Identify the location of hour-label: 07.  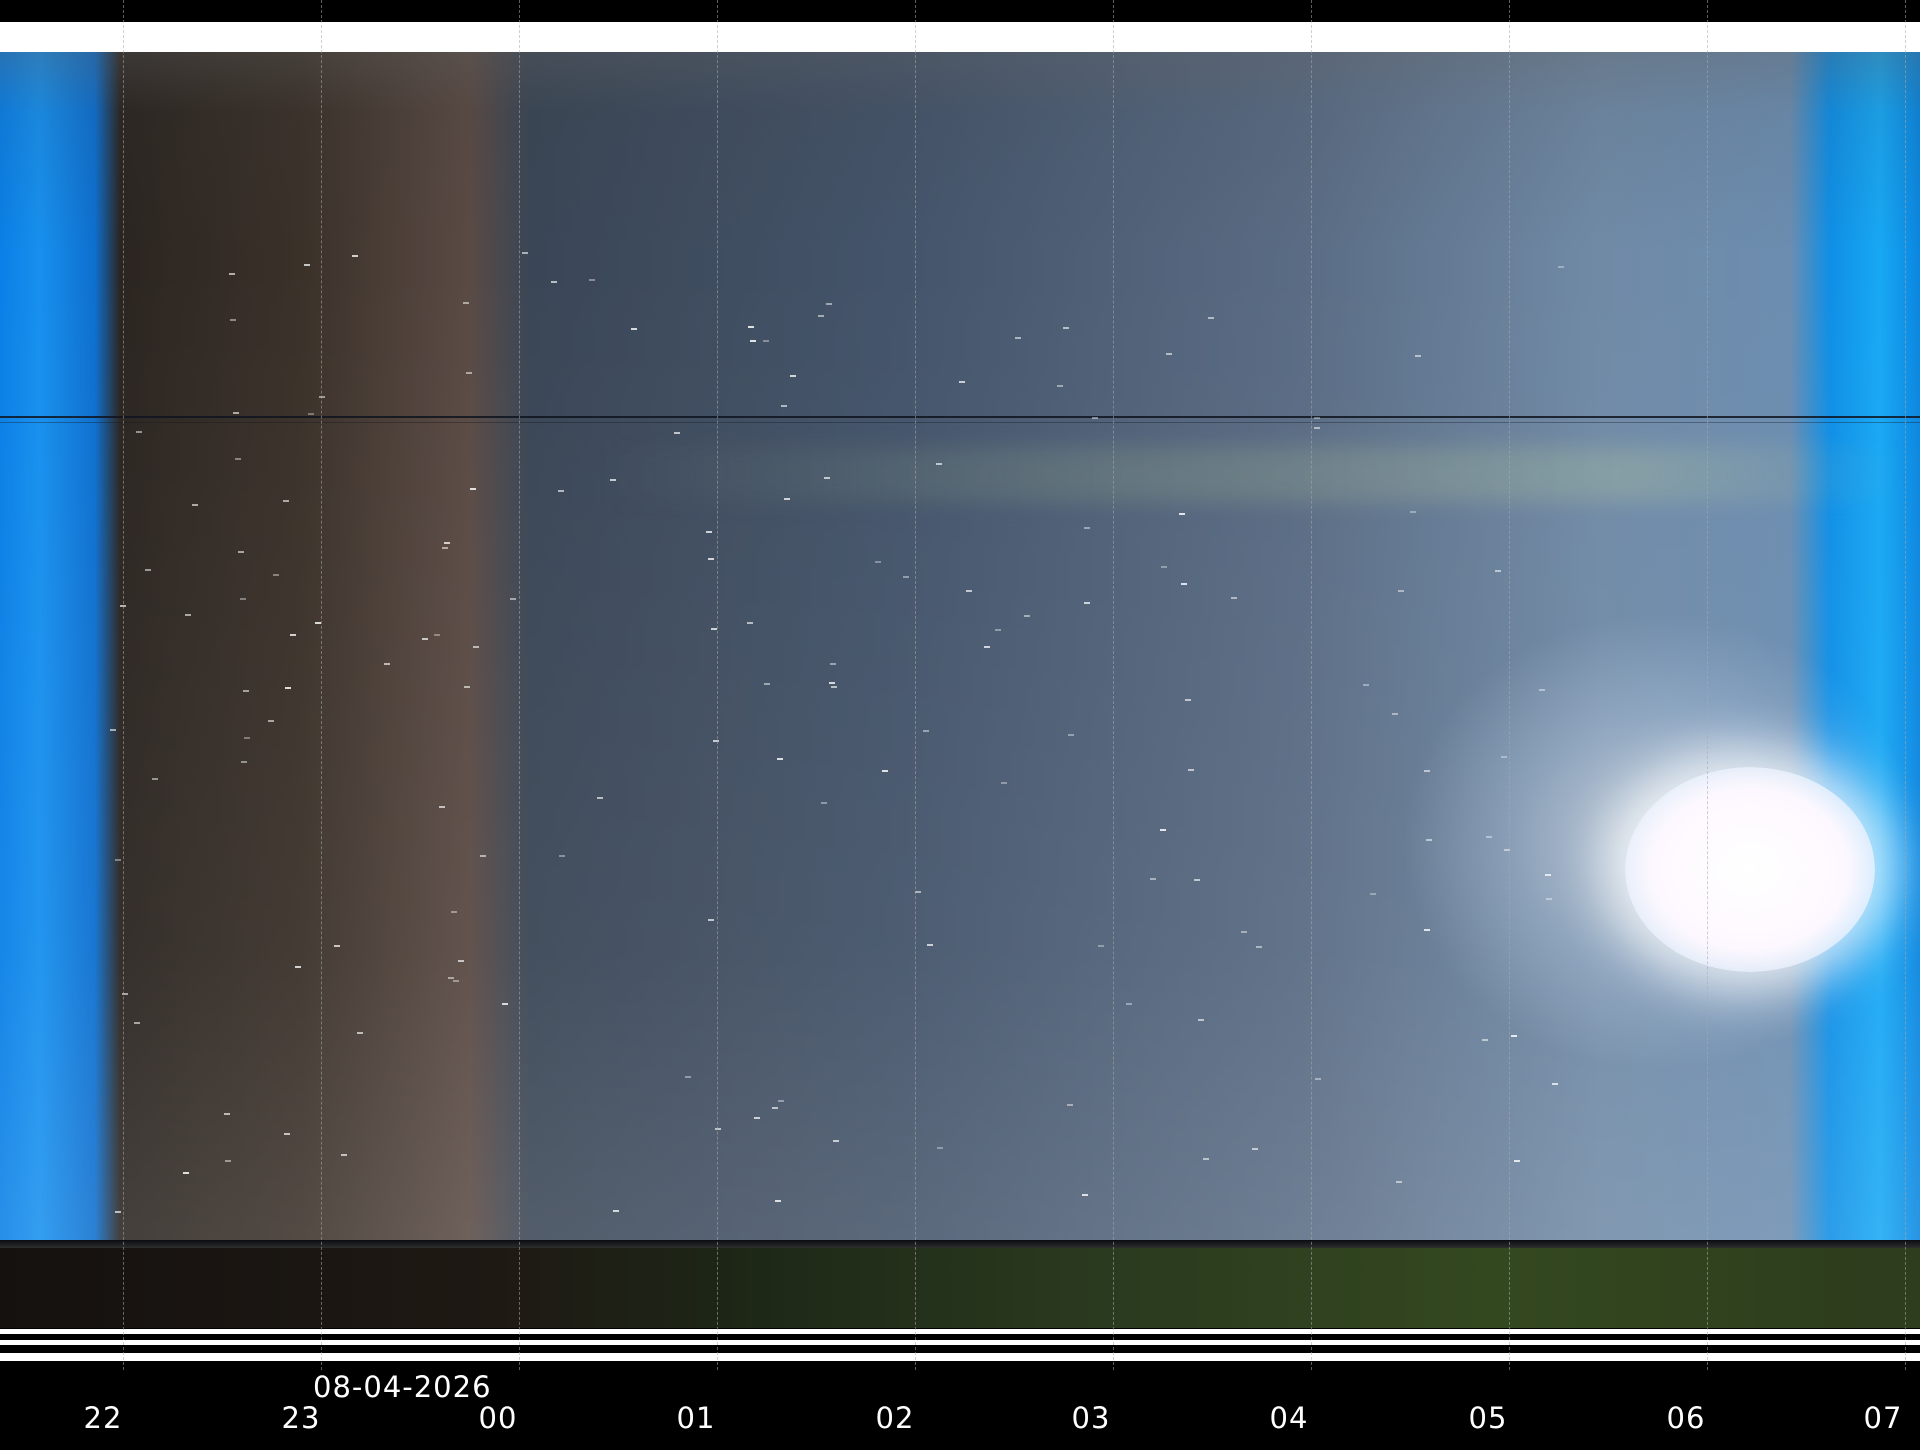
(1883, 1418).